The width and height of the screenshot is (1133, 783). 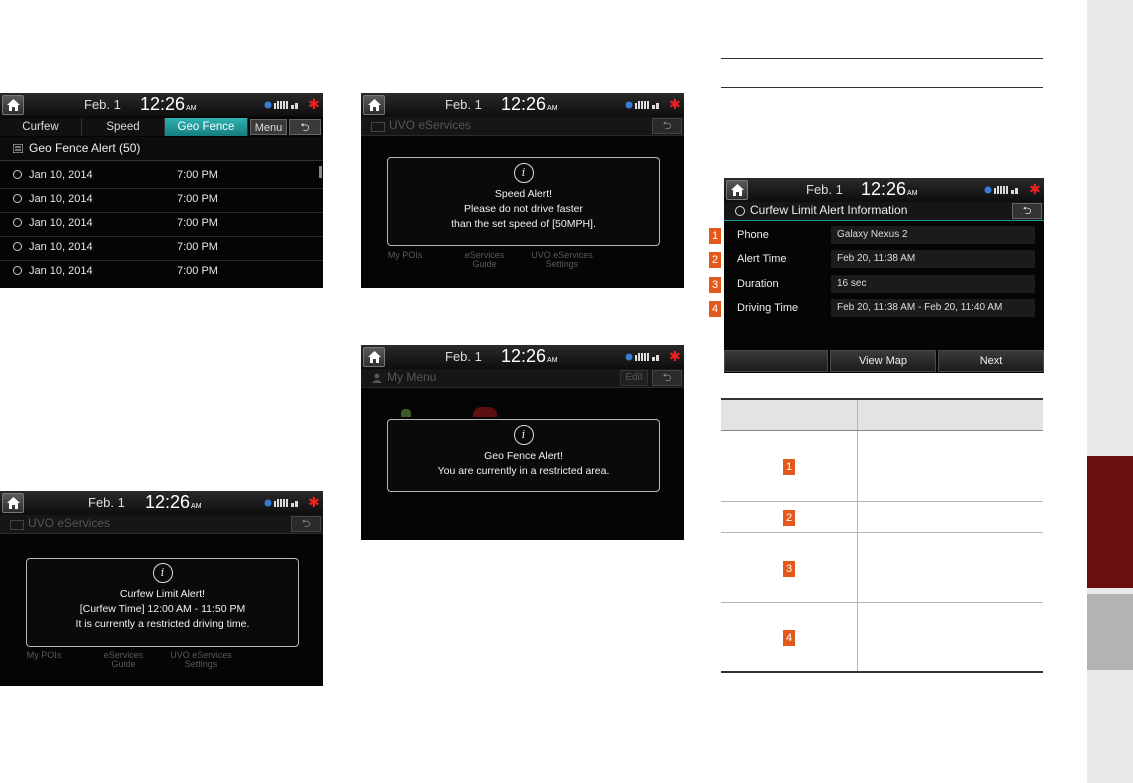 What do you see at coordinates (1110, 522) in the screenshot?
I see `chapter-tab-active` at bounding box center [1110, 522].